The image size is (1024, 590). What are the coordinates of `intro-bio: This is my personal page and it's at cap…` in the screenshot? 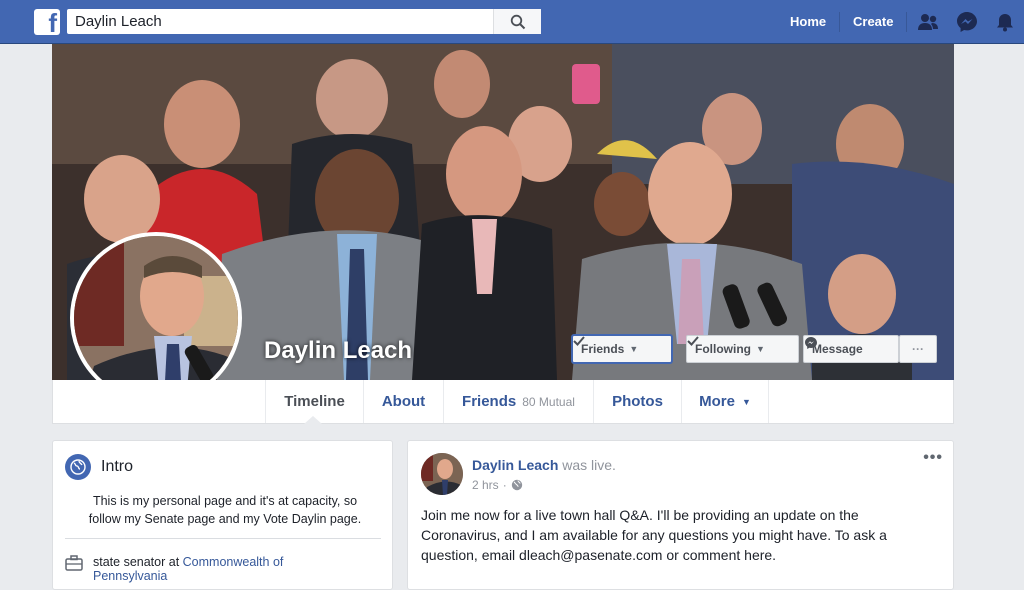 It's located at (225, 510).